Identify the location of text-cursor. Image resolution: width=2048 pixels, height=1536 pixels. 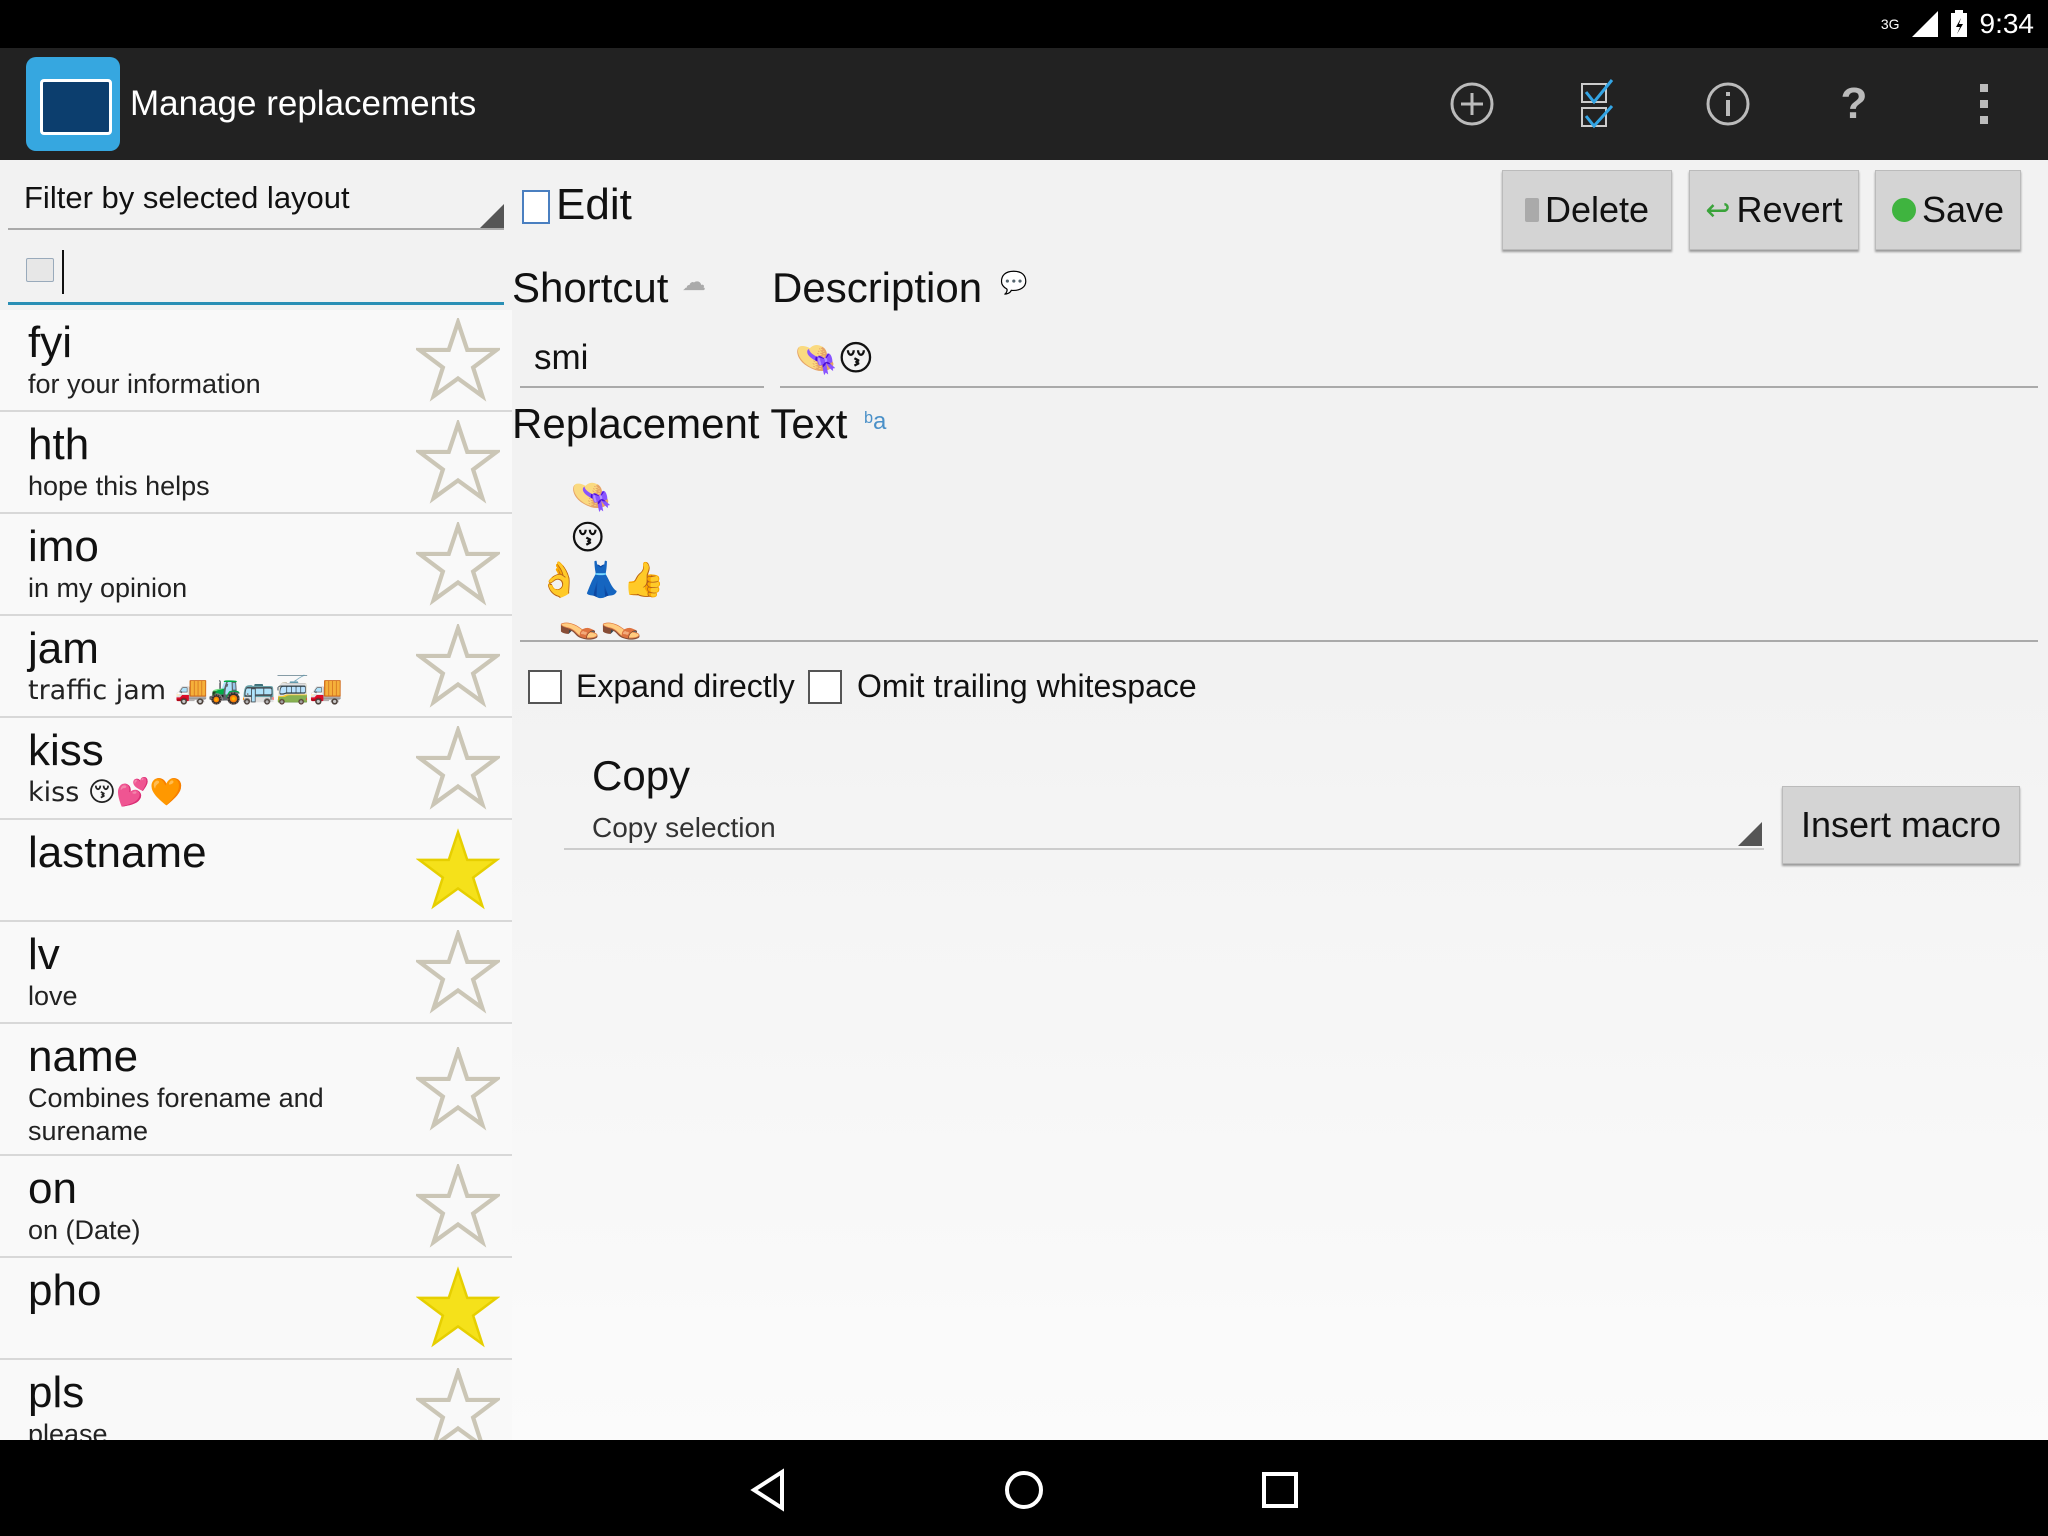
(63, 272).